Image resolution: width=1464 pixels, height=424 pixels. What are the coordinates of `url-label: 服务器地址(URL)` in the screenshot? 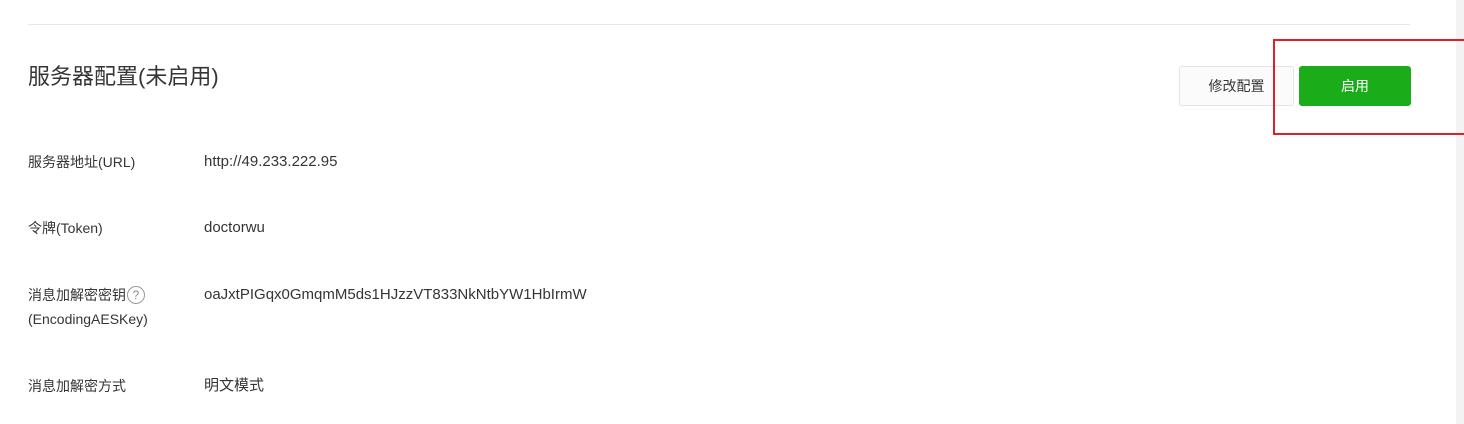 It's located at (82, 162).